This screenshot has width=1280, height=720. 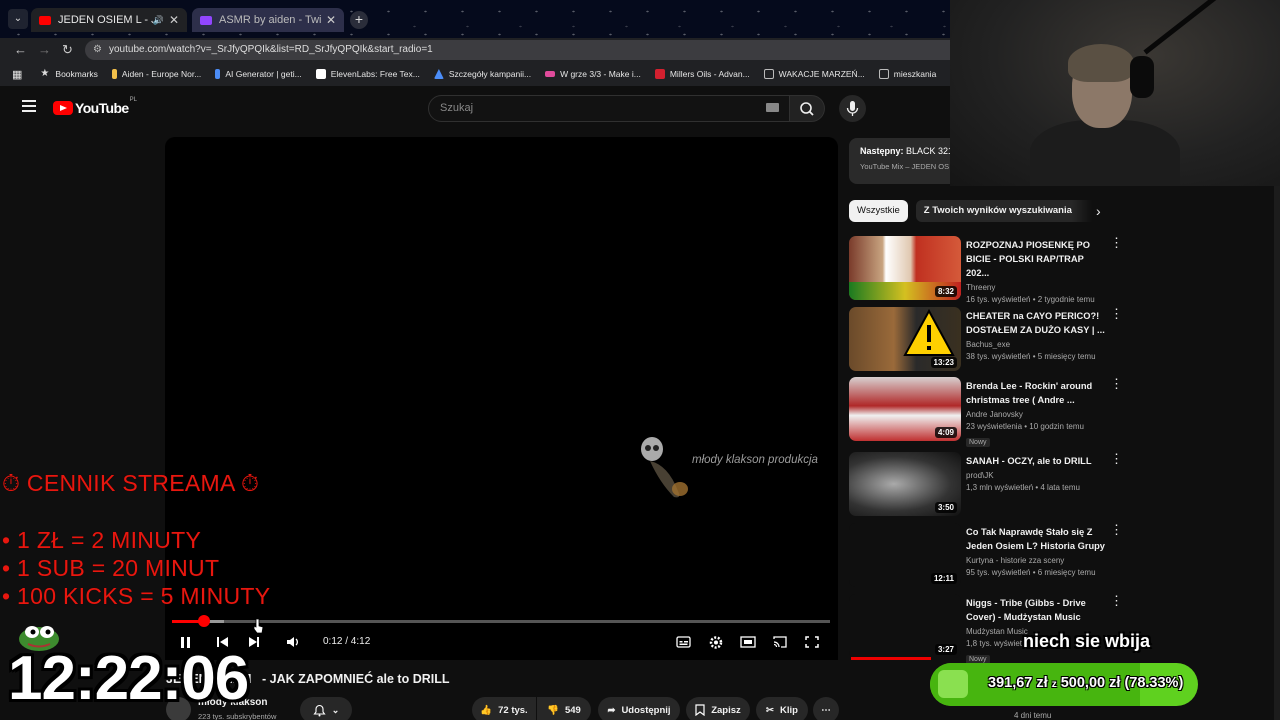 I want to click on donation-goal-text: 391,67 zł z 500,00 zł (78.33%), so click(x=1085, y=683).